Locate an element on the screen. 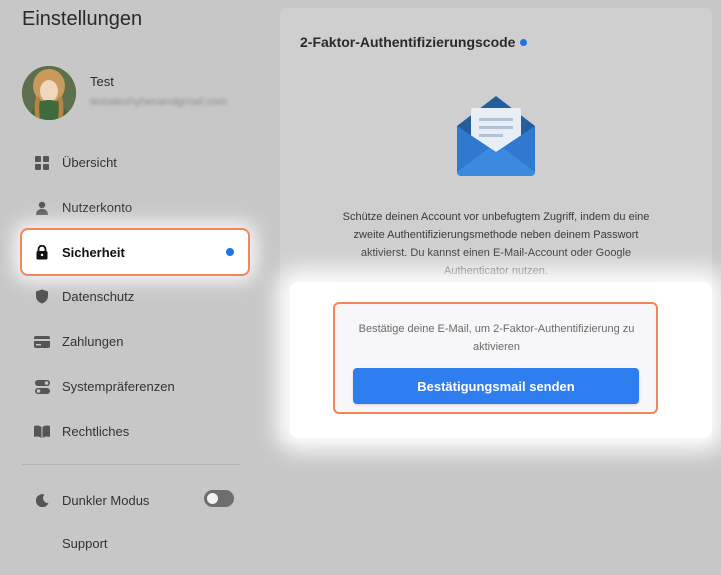  sidebar-item-label: Sicherheit is located at coordinates (93, 252).